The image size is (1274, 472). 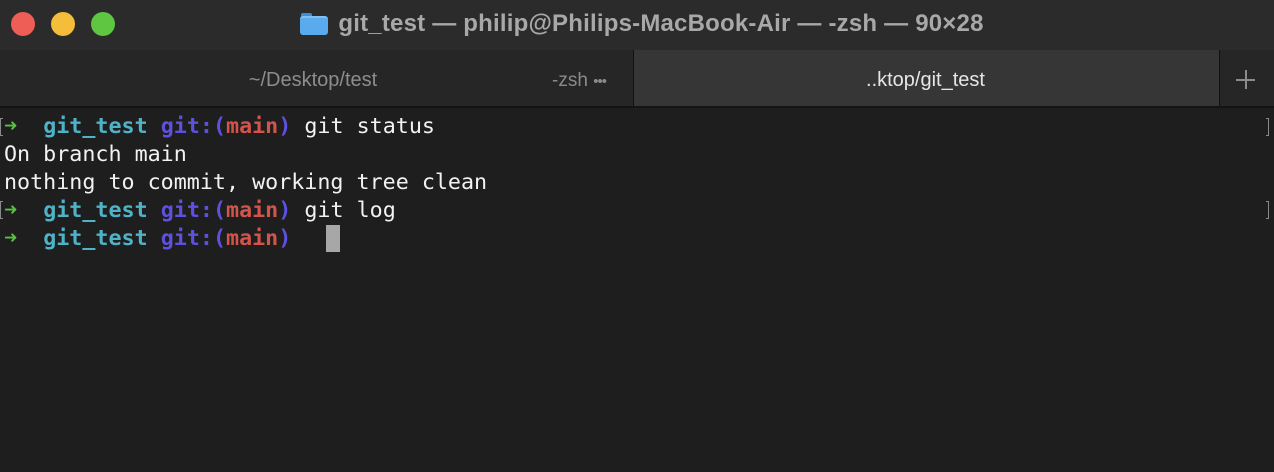 What do you see at coordinates (333, 238) in the screenshot?
I see `text-cursor` at bounding box center [333, 238].